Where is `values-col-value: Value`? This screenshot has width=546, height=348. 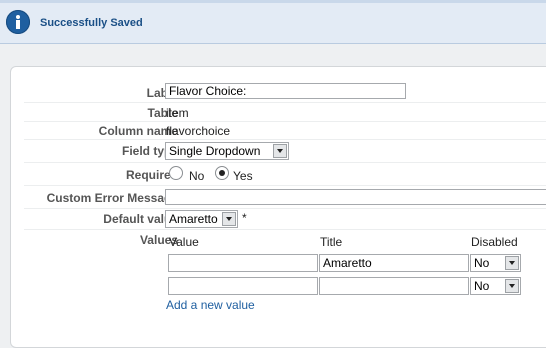 values-col-value: Value is located at coordinates (184, 242).